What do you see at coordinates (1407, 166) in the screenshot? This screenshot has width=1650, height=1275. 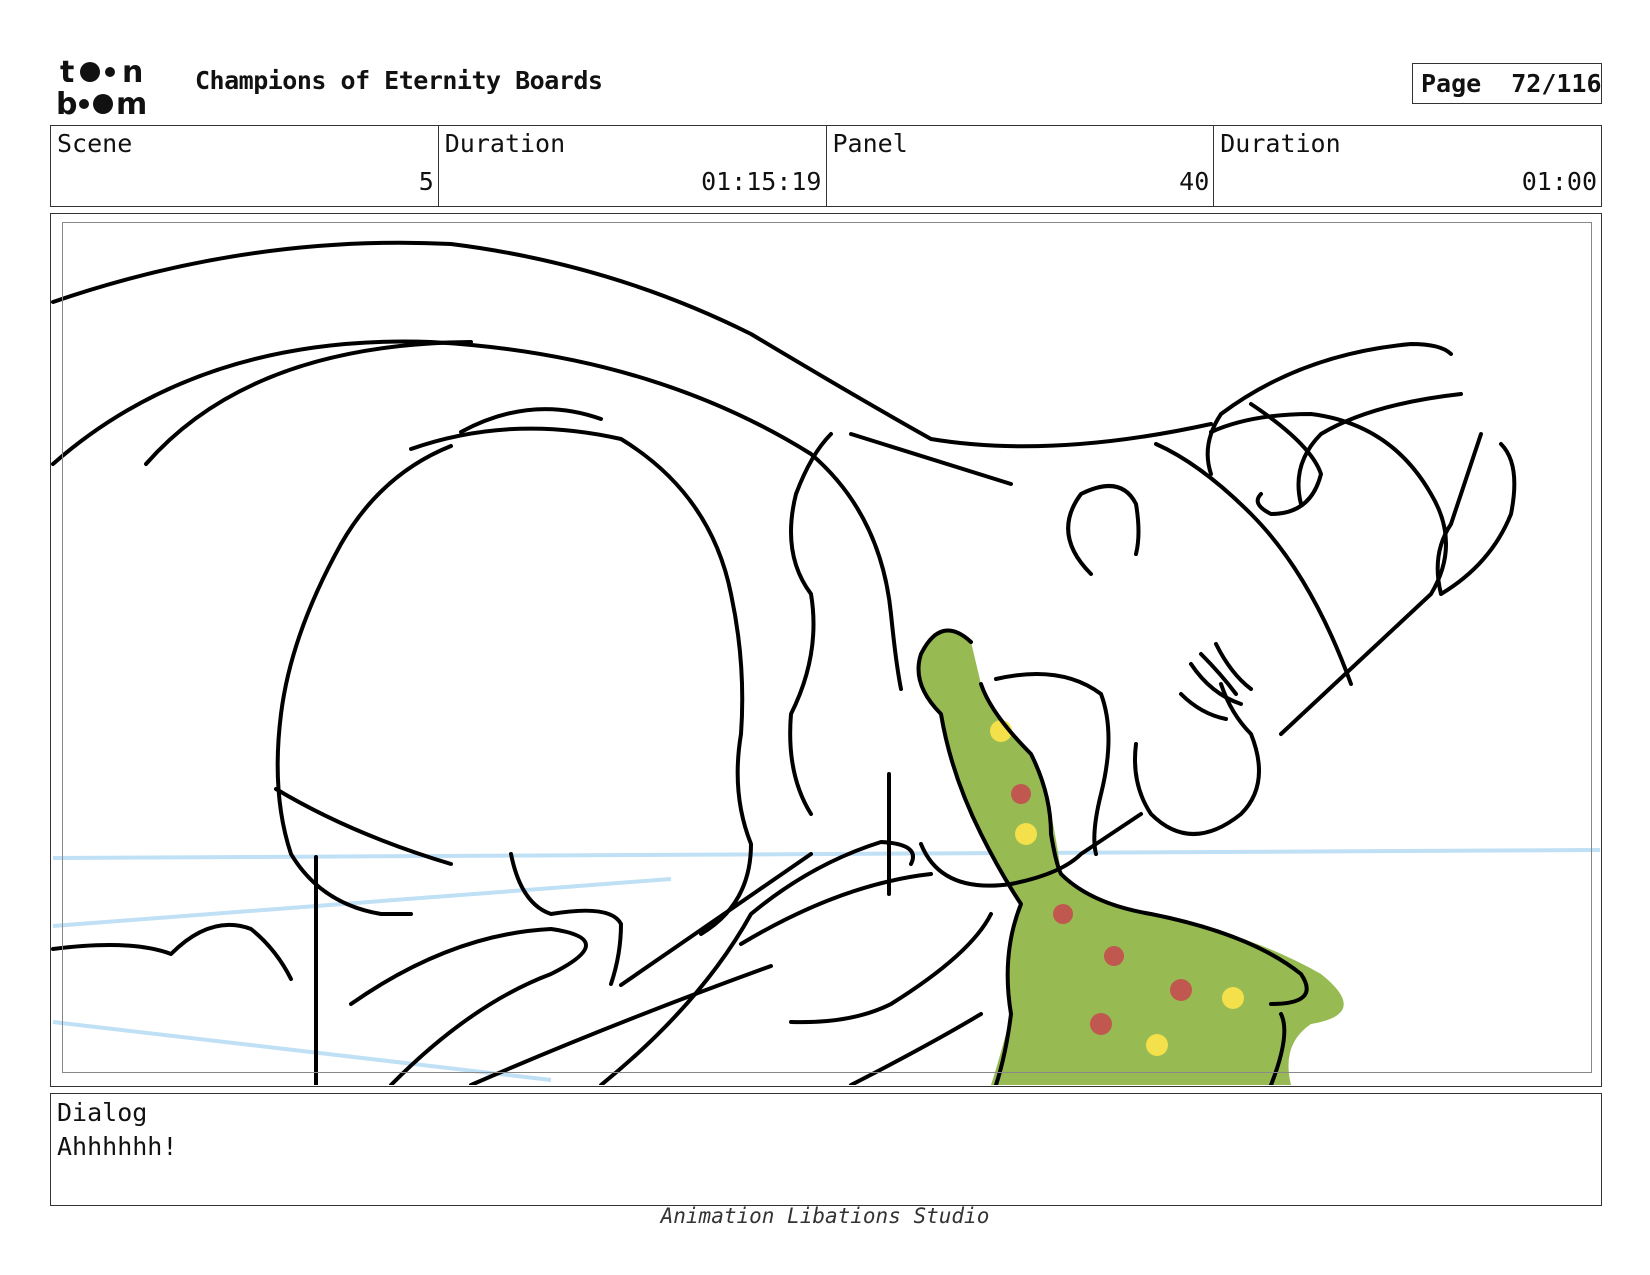 I see `panel-duration-cell: Duration 01:00` at bounding box center [1407, 166].